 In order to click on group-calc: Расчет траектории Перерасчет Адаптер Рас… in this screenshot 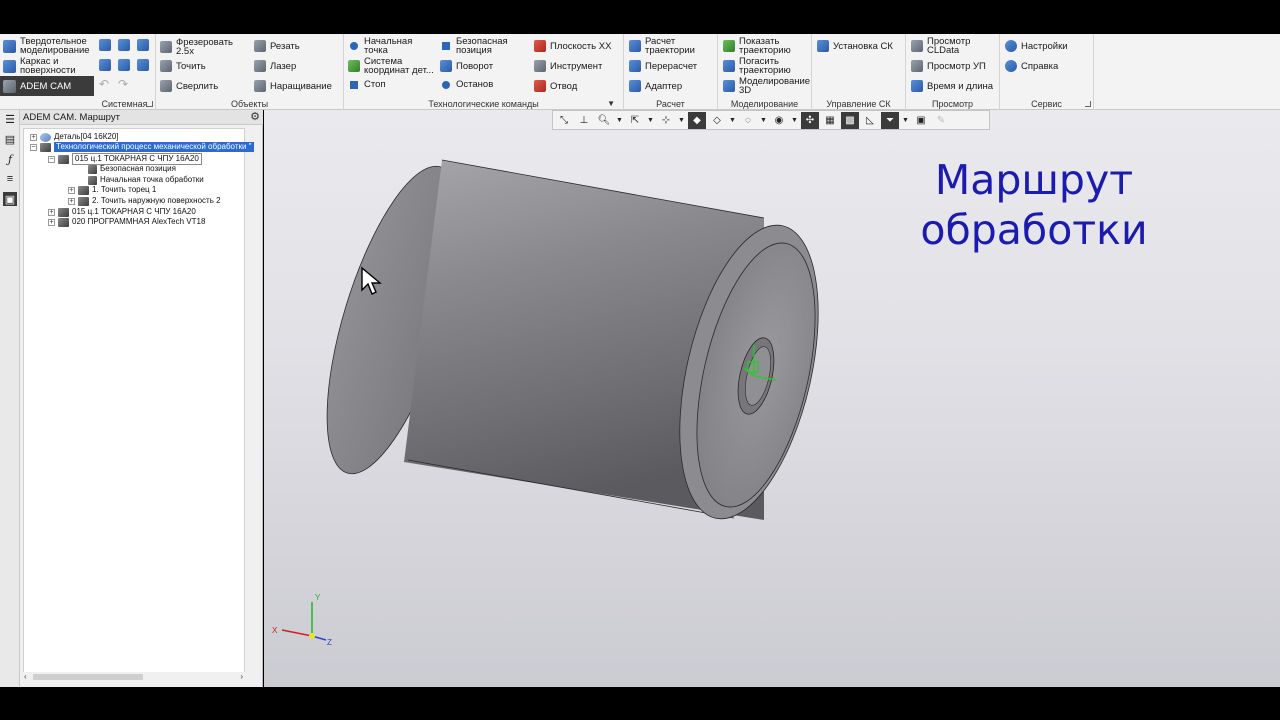, I will do `click(671, 72)`.